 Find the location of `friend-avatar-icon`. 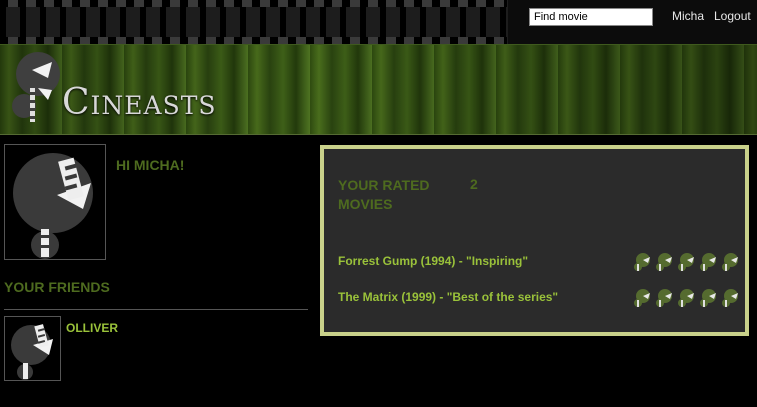

friend-avatar-icon is located at coordinates (32, 352).